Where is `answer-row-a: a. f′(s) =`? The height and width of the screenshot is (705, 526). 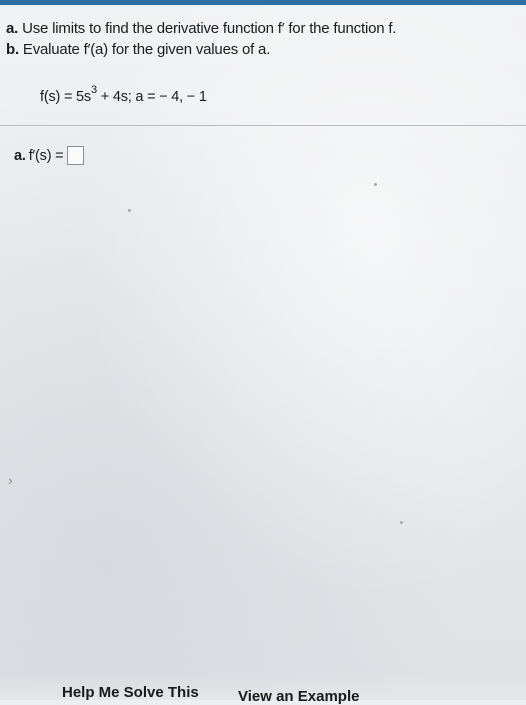 answer-row-a: a. f′(s) = is located at coordinates (49, 155).